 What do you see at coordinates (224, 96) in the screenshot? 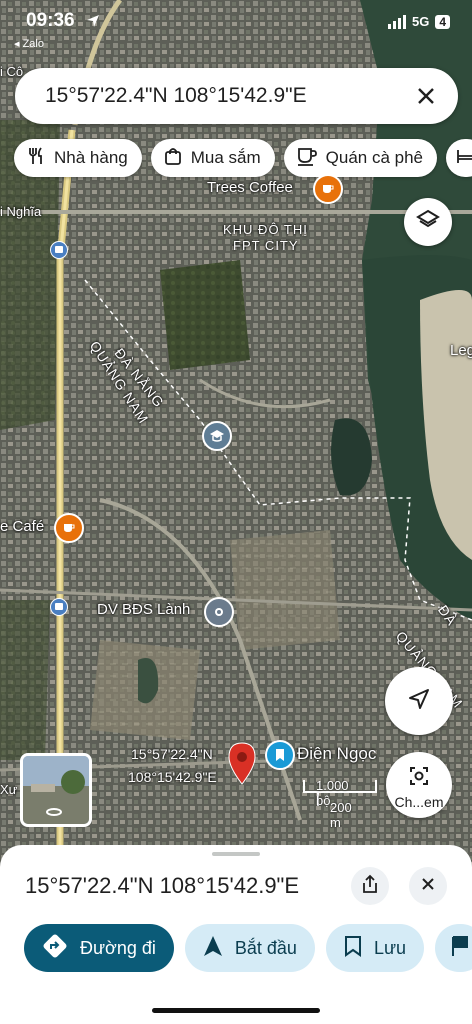
I see `search-query: 15°57'22.4"N 108°15'42.9"E` at bounding box center [224, 96].